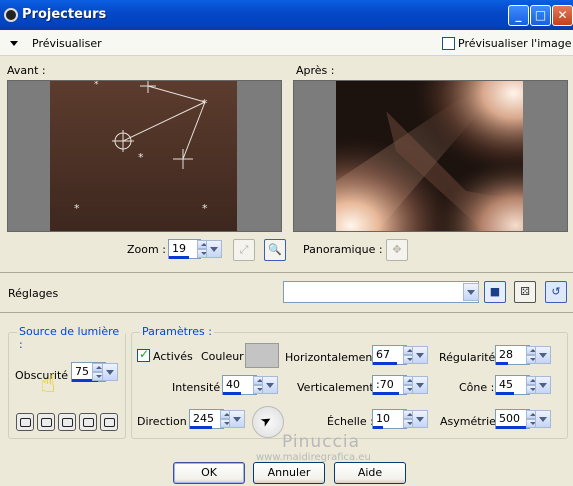 Image resolution: width=573 pixels, height=486 pixels. I want to click on random-button: ⚄, so click(525, 292).